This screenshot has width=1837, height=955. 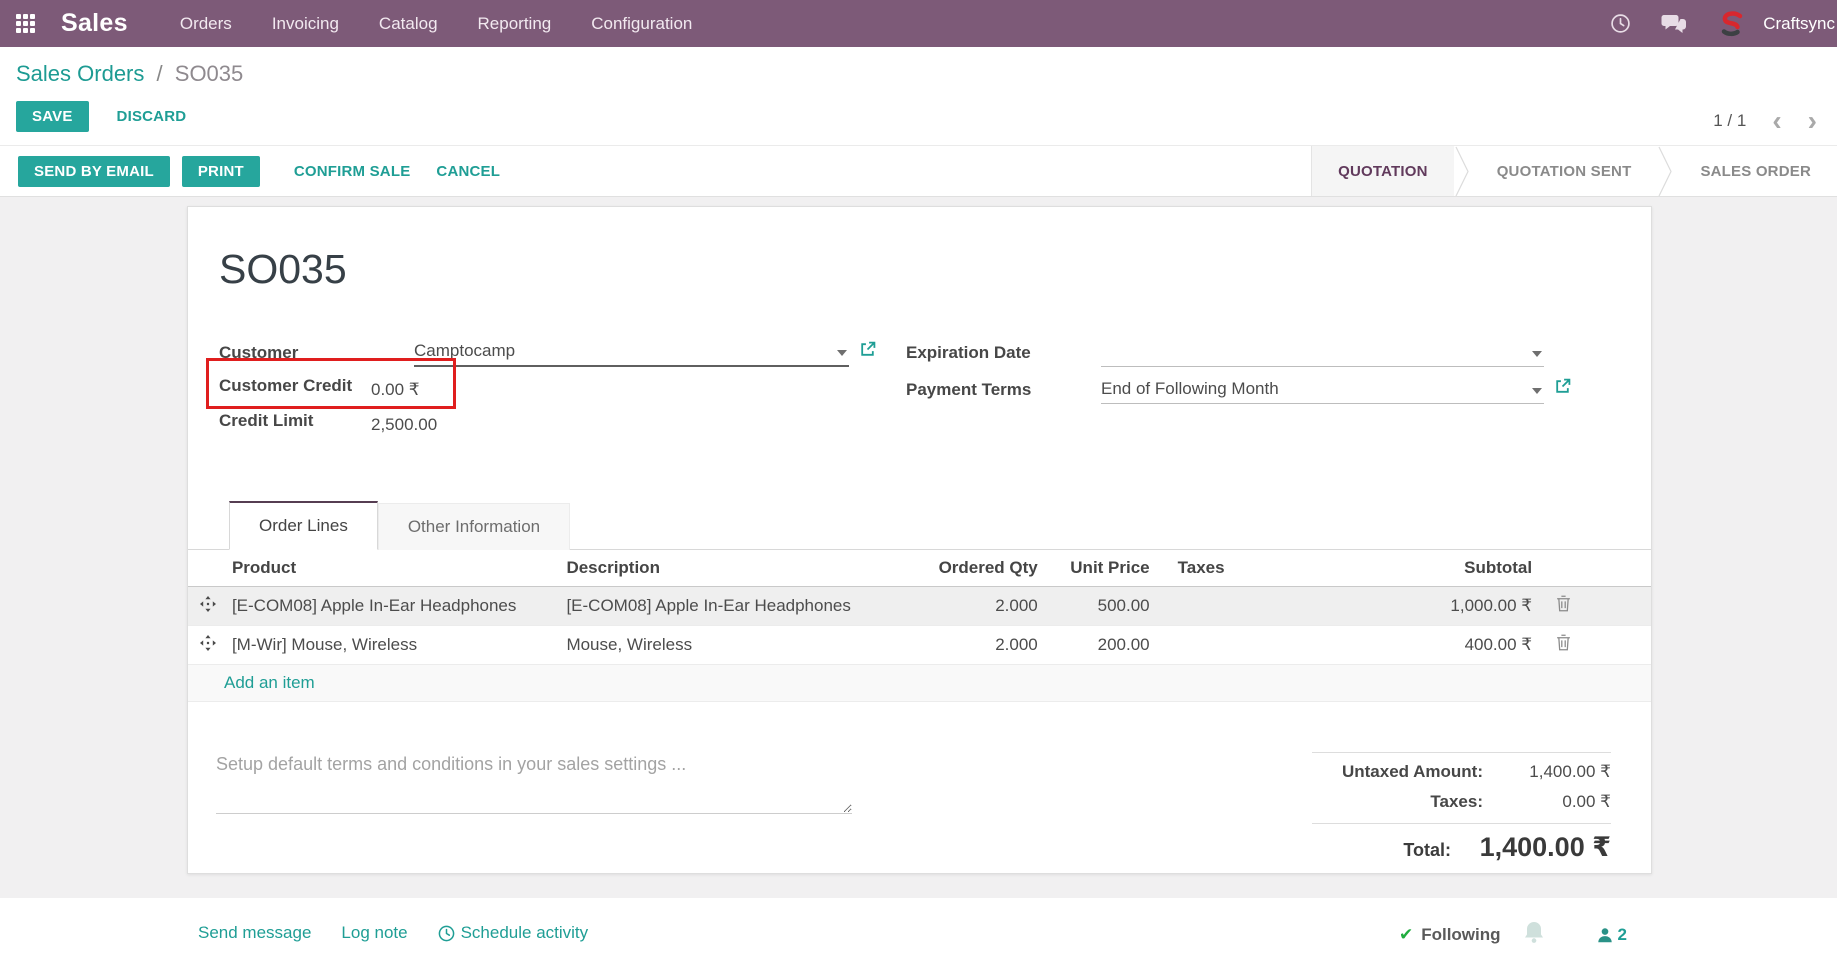 I want to click on column-ordered-qty: Ordered Qty, so click(x=966, y=568).